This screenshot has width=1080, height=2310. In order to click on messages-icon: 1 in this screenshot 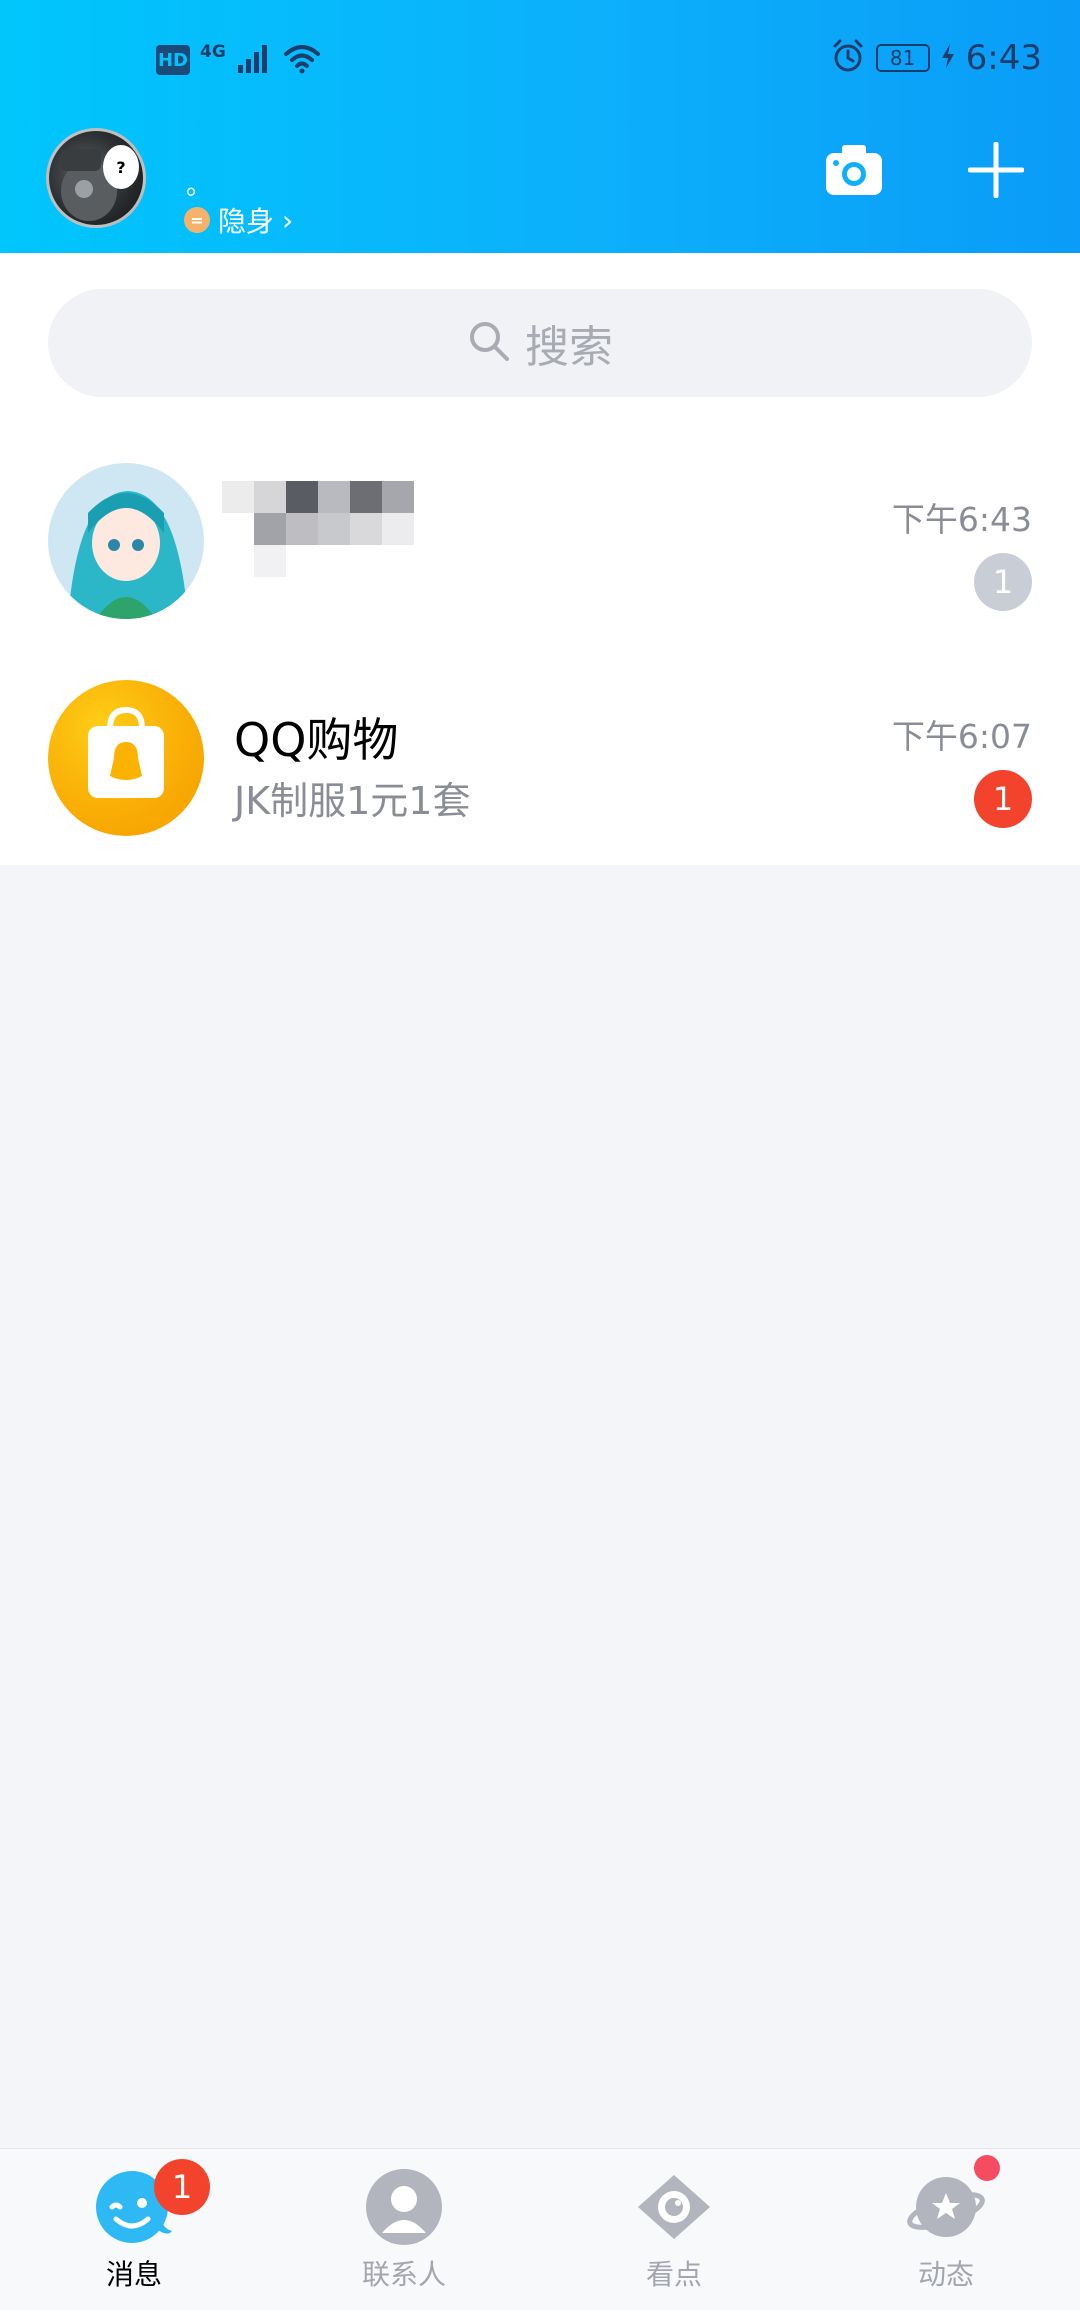, I will do `click(152, 2203)`.